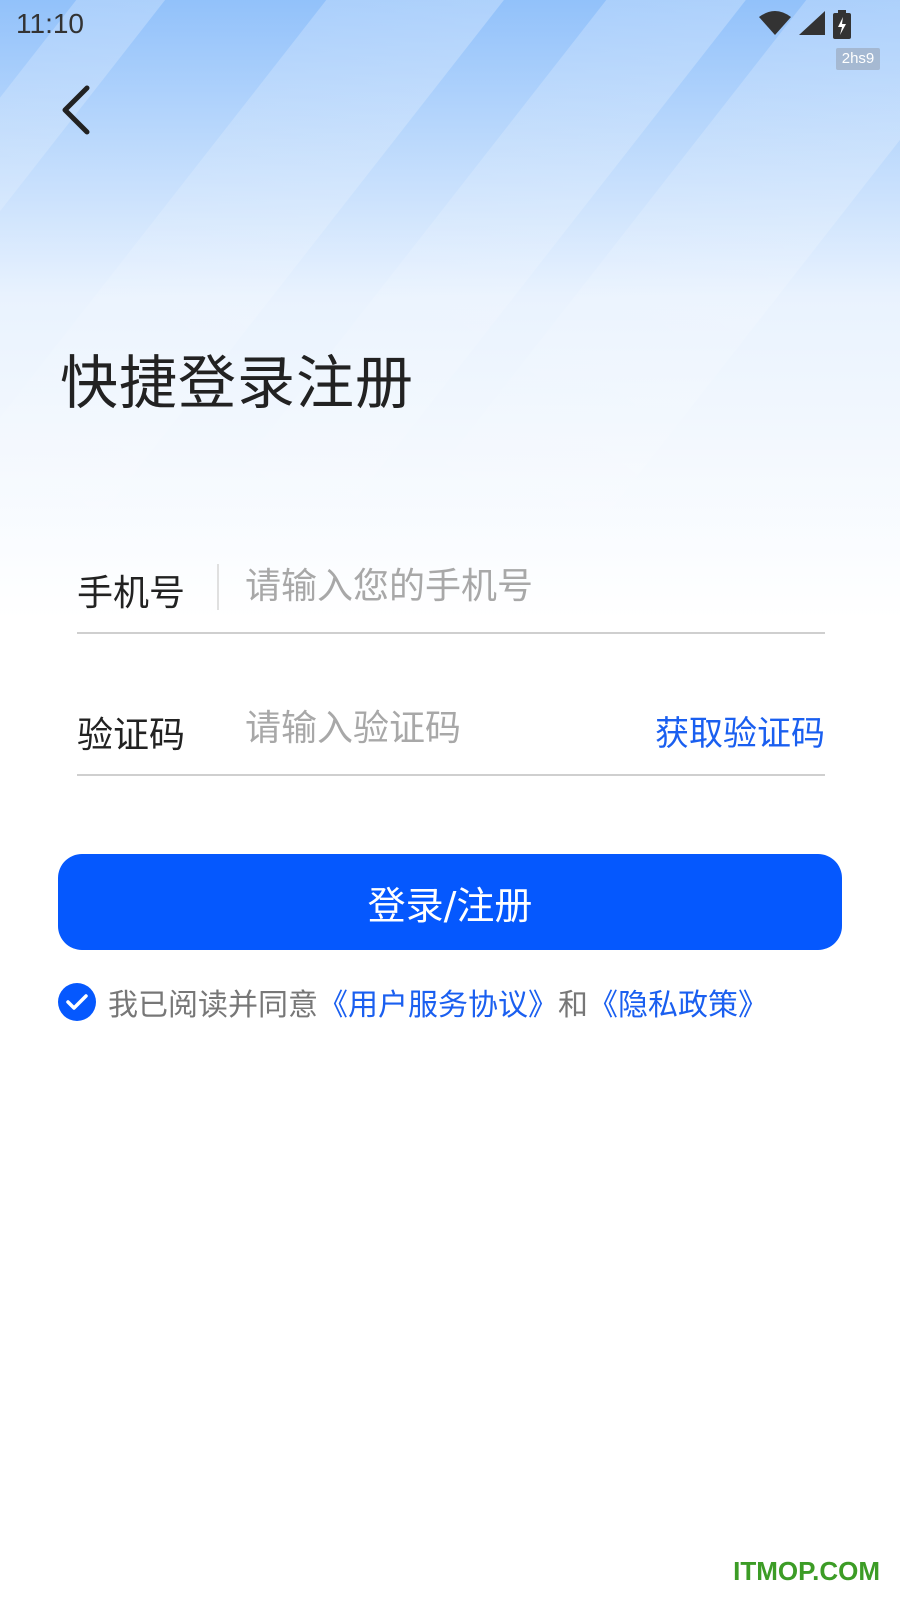 The image size is (900, 1600). I want to click on wifi-icon, so click(775, 23).